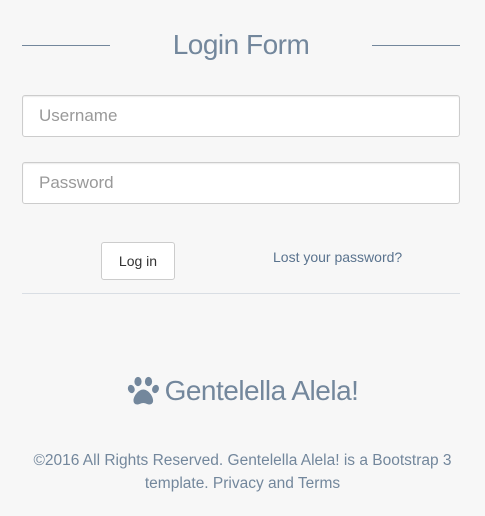  Describe the element at coordinates (66, 45) in the screenshot. I see `title-left-divider` at that location.